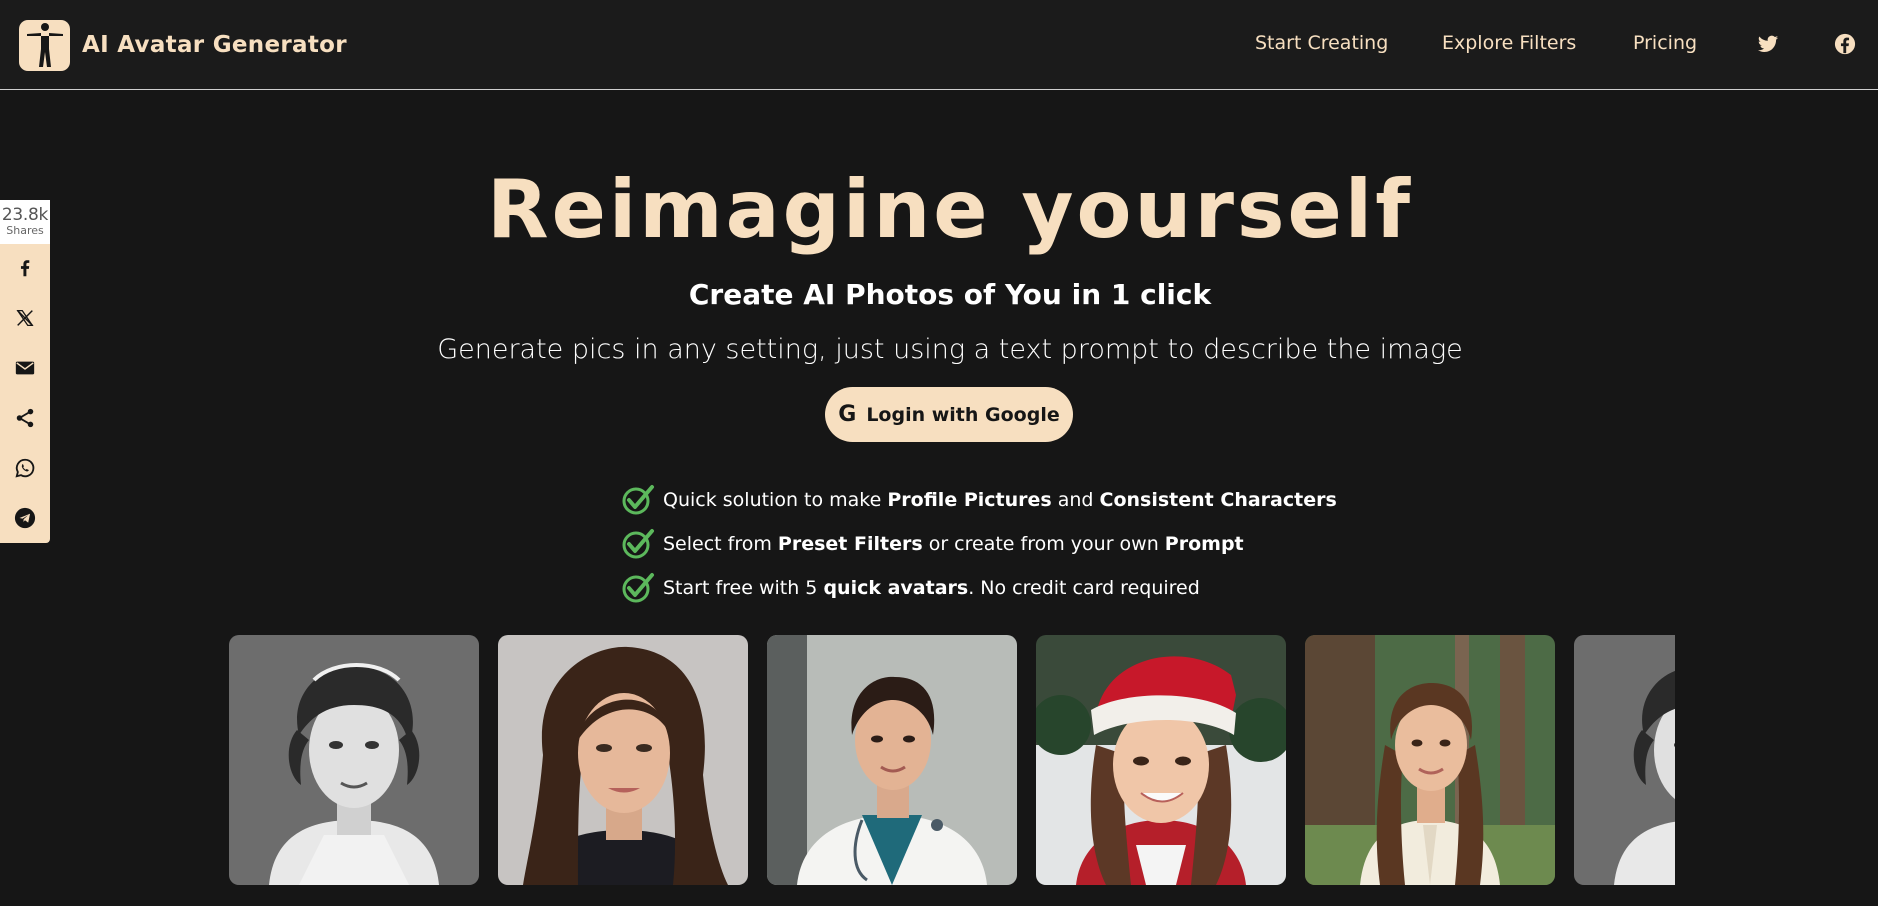 The width and height of the screenshot is (1878, 906). I want to click on telegram-icon, so click(25, 518).